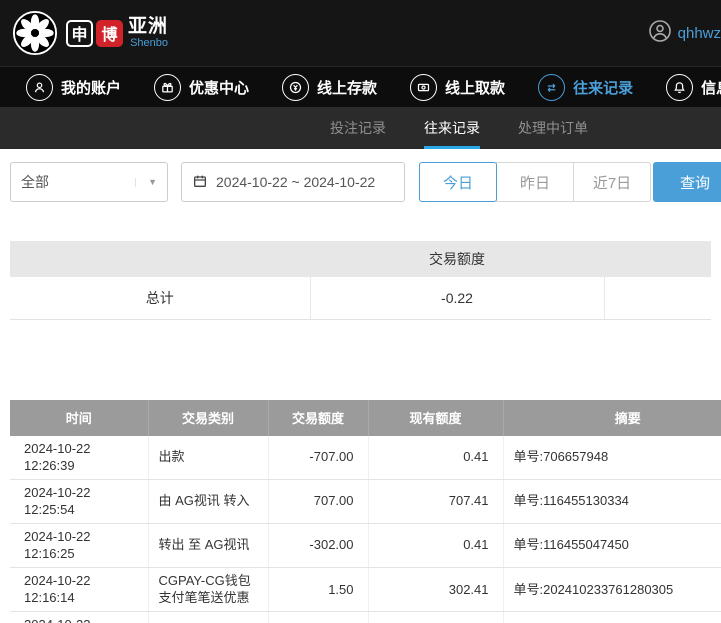  I want to click on nav-label: 我的账户, so click(91, 88).